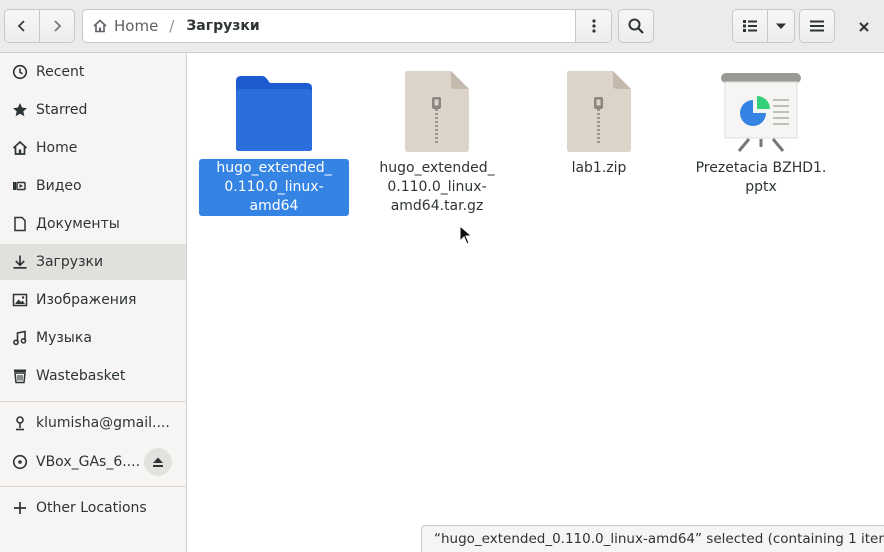  I want to click on path-menu-button, so click(593, 26).